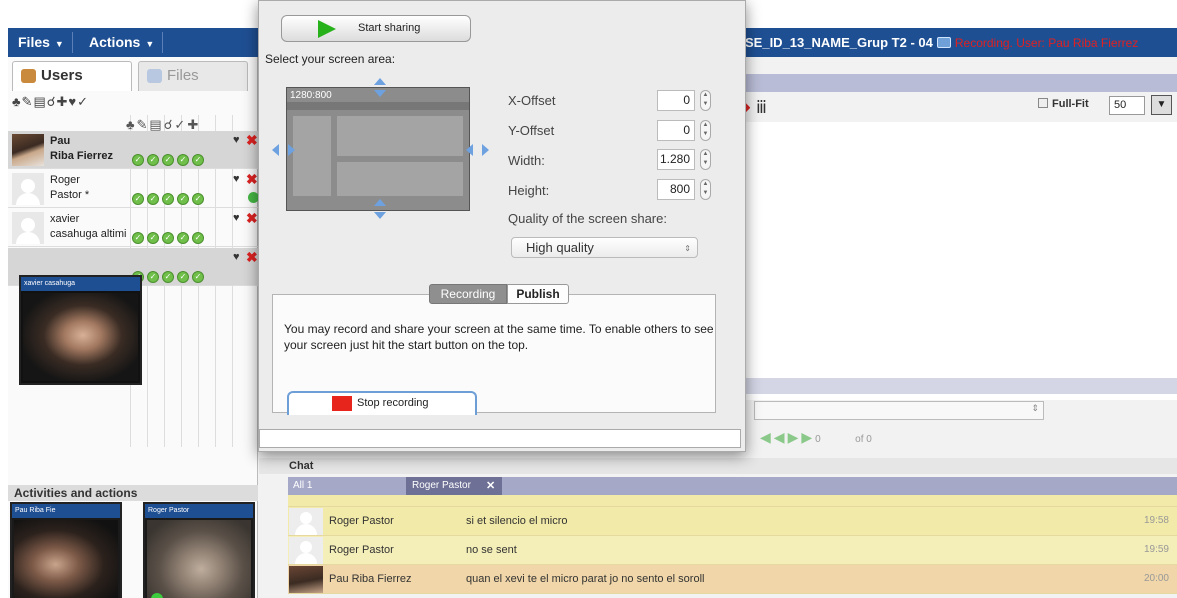 This screenshot has width=1177, height=598. What do you see at coordinates (687, 248) in the screenshot?
I see `chevron-updown-icon: ⇕` at bounding box center [687, 248].